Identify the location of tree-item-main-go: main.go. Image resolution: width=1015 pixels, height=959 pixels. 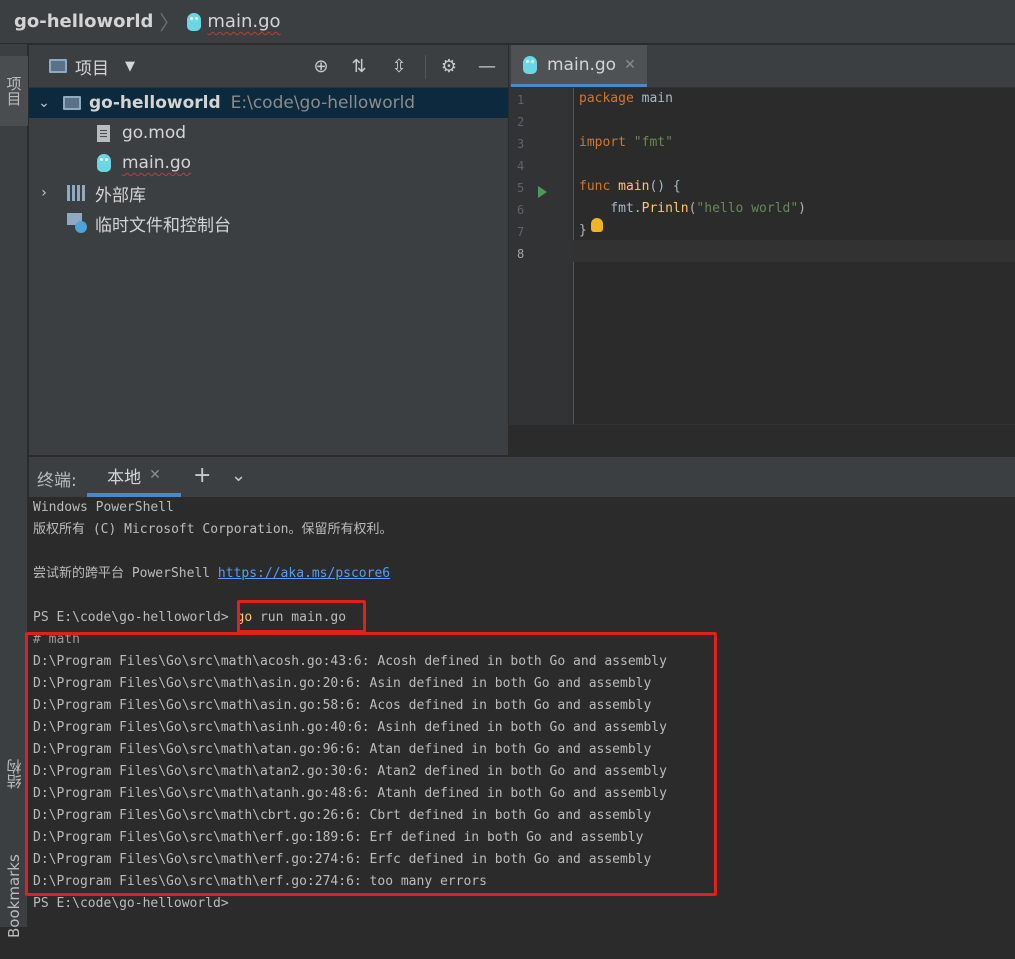
(268, 163).